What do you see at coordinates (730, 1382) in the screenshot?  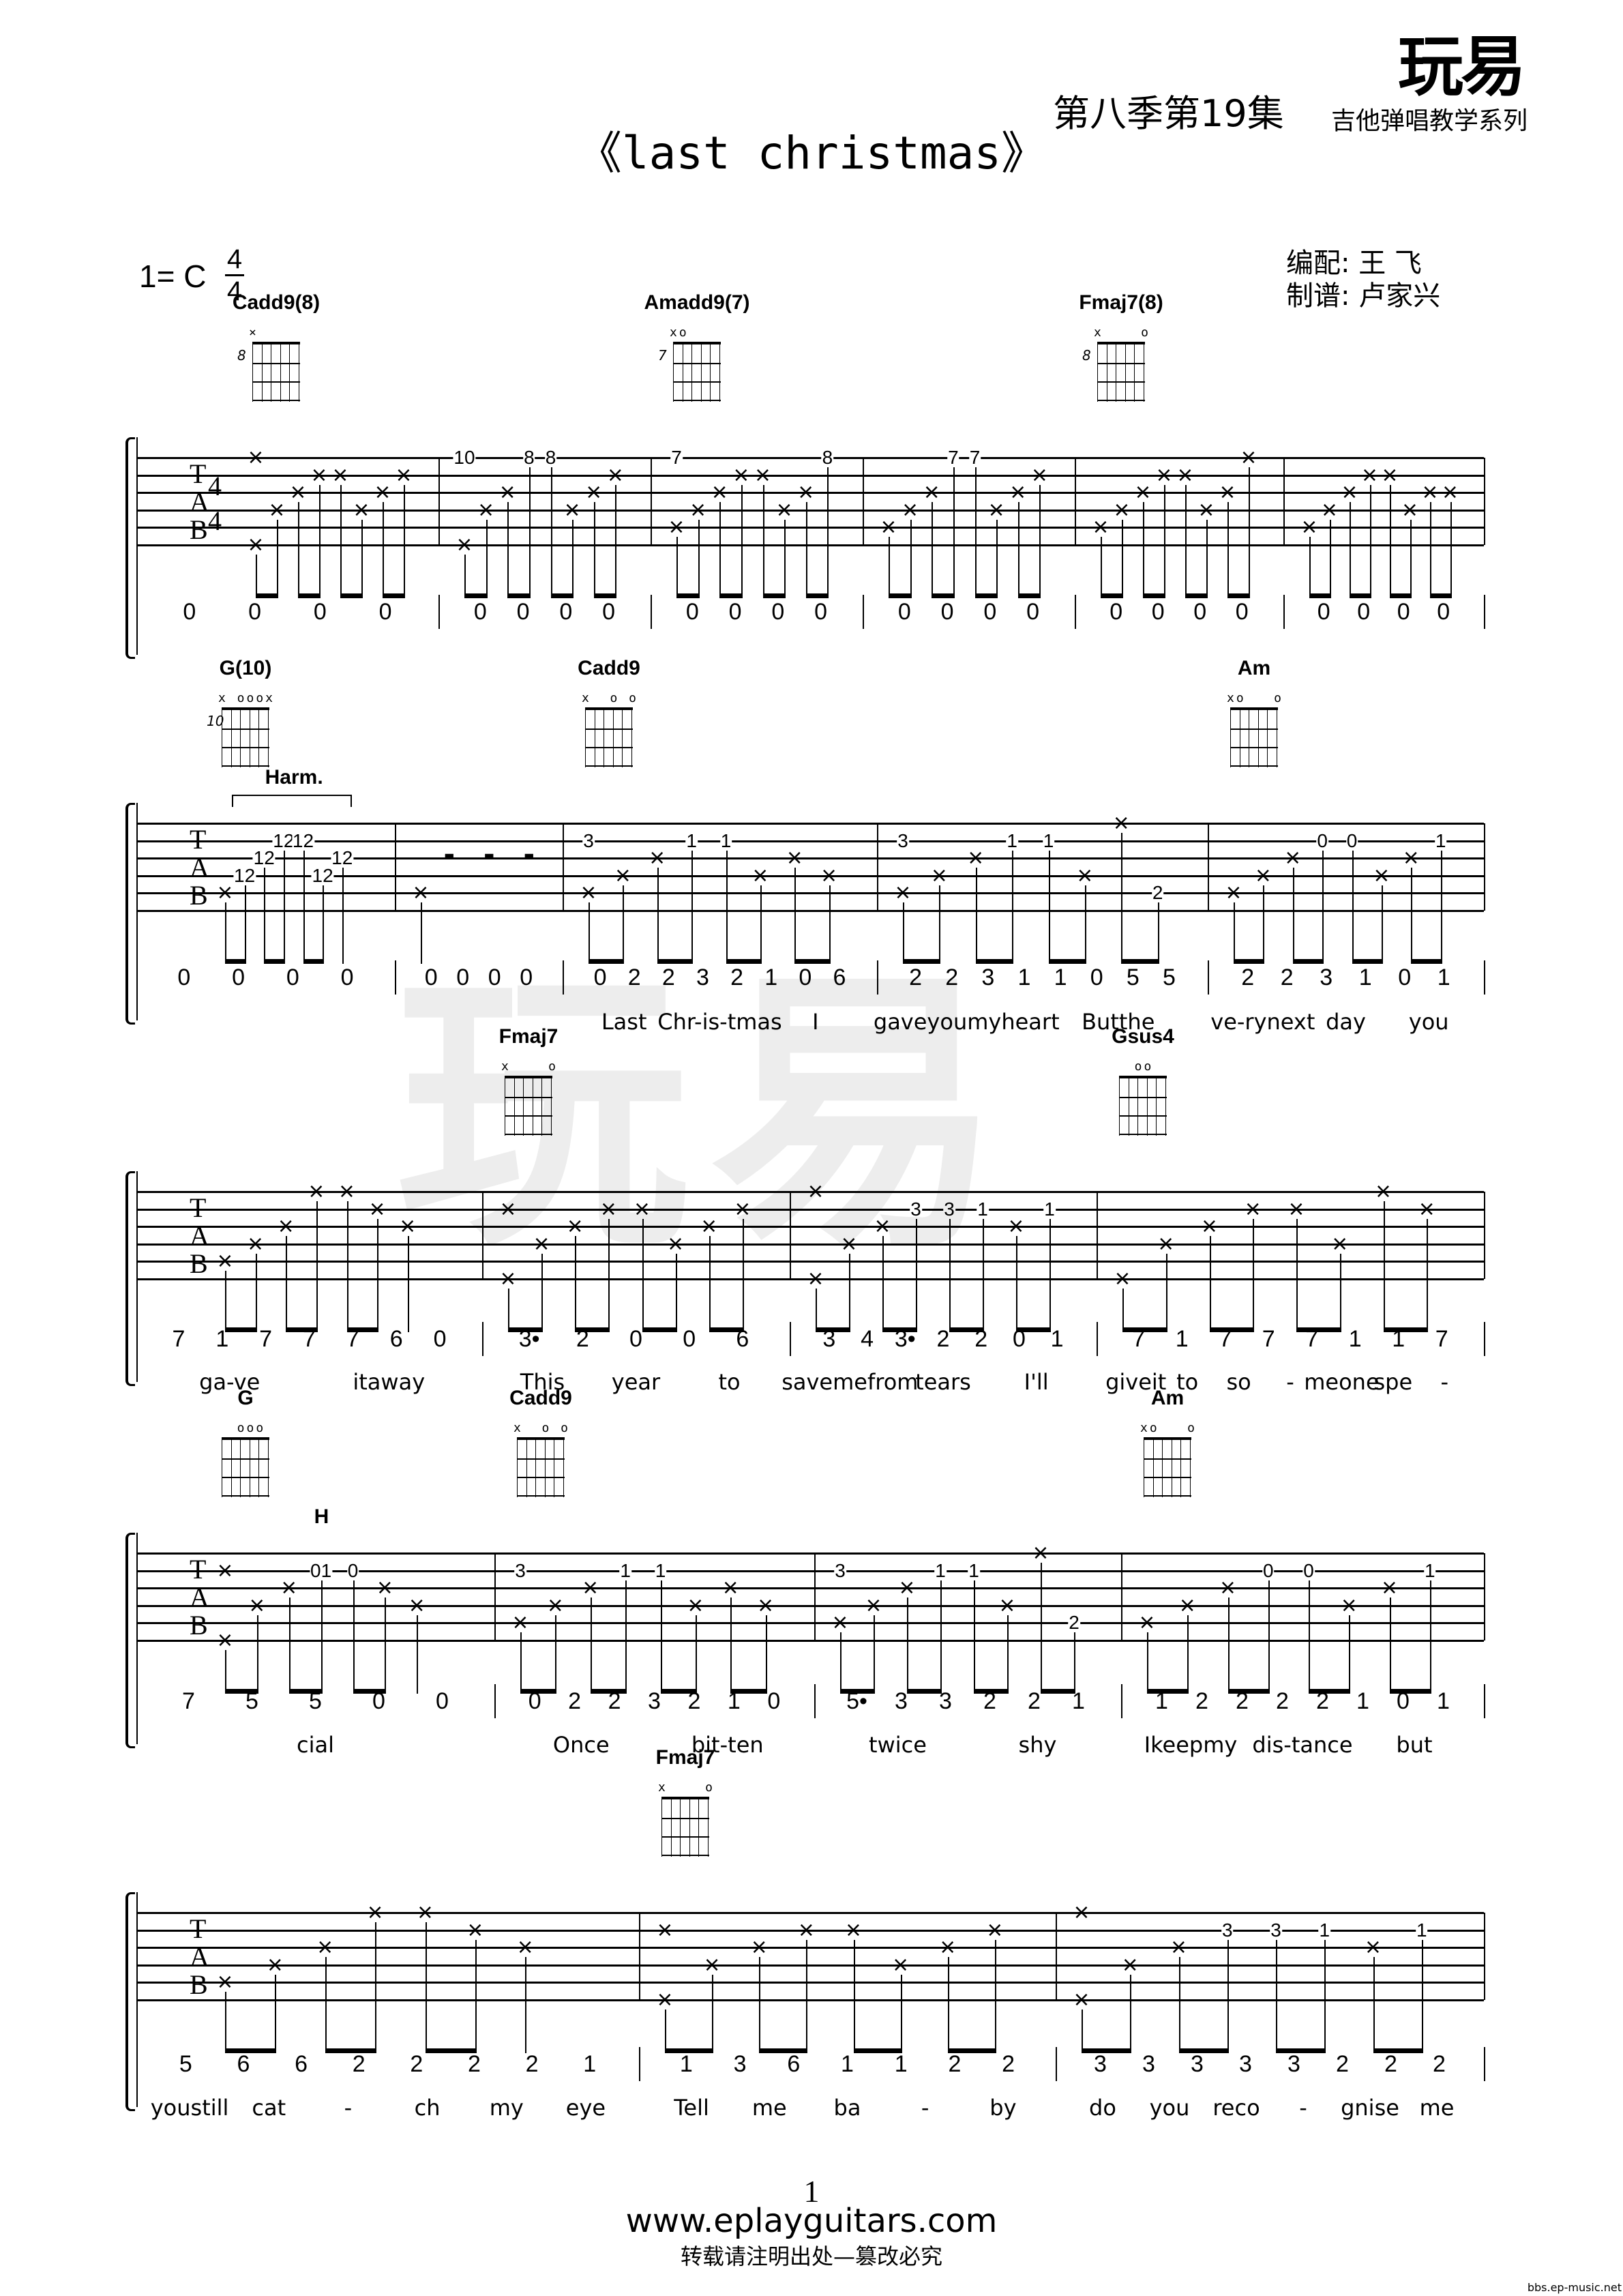 I see `lyric-word: to` at bounding box center [730, 1382].